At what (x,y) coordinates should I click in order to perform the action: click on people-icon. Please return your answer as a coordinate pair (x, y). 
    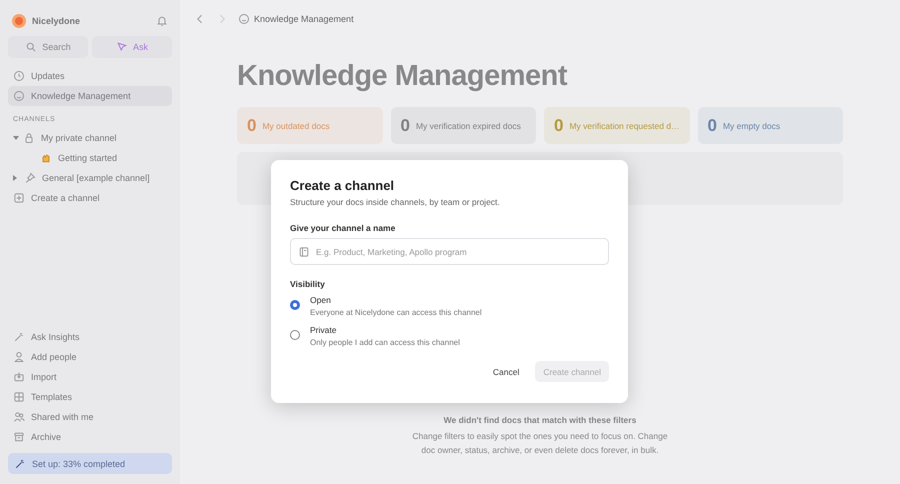
    Looking at the image, I should click on (19, 417).